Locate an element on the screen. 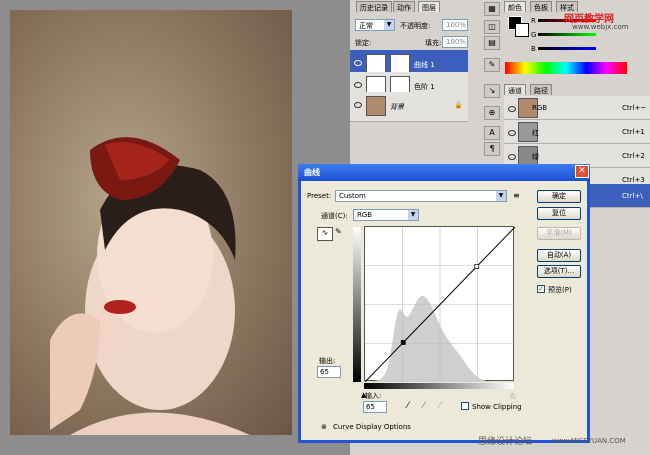 Image resolution: width=650 pixels, height=455 pixels. input-label: 输入: is located at coordinates (373, 396).